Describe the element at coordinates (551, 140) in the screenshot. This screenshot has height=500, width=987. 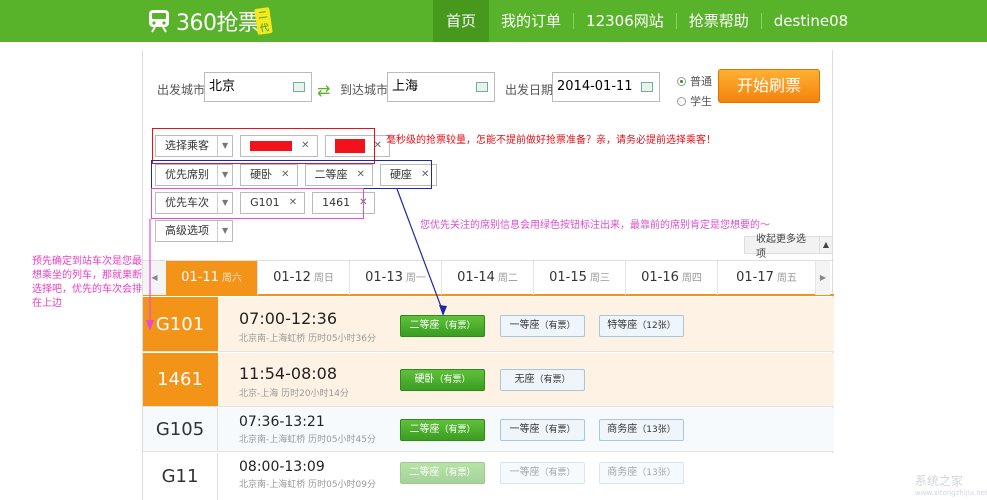
I see `passenger-hint: 毫秒级的抢票较量，怎能不提前做好抢票准备？亲，请务必提前选择乘客！` at that location.